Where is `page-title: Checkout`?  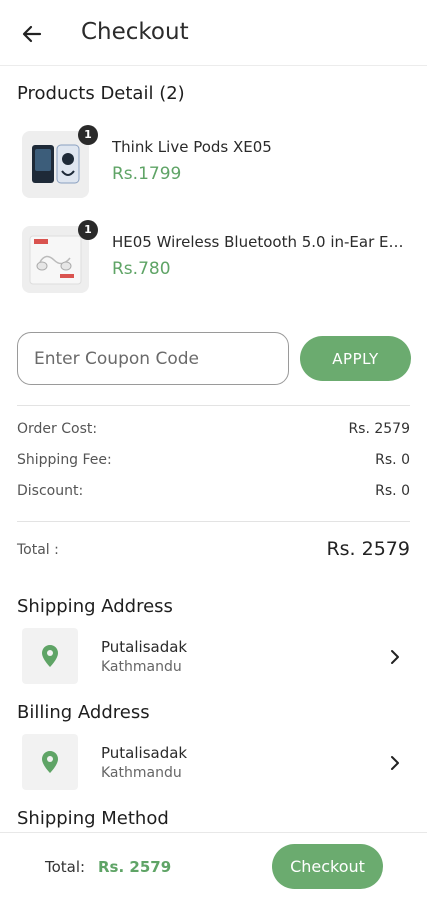 page-title: Checkout is located at coordinates (135, 32).